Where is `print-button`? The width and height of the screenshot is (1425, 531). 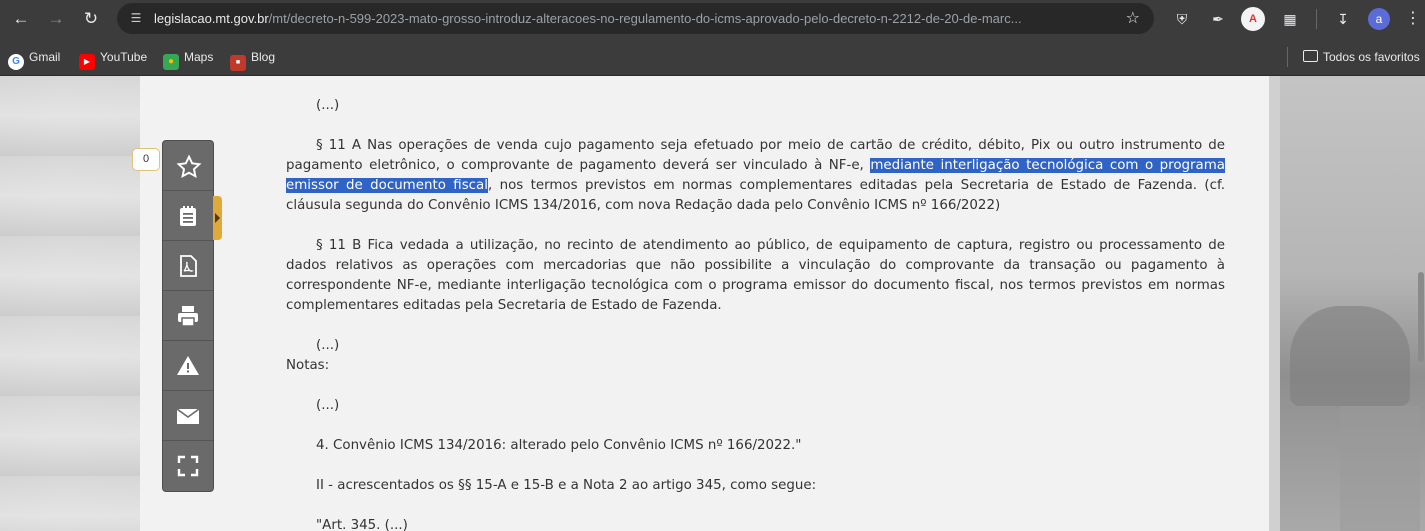
print-button is located at coordinates (188, 316).